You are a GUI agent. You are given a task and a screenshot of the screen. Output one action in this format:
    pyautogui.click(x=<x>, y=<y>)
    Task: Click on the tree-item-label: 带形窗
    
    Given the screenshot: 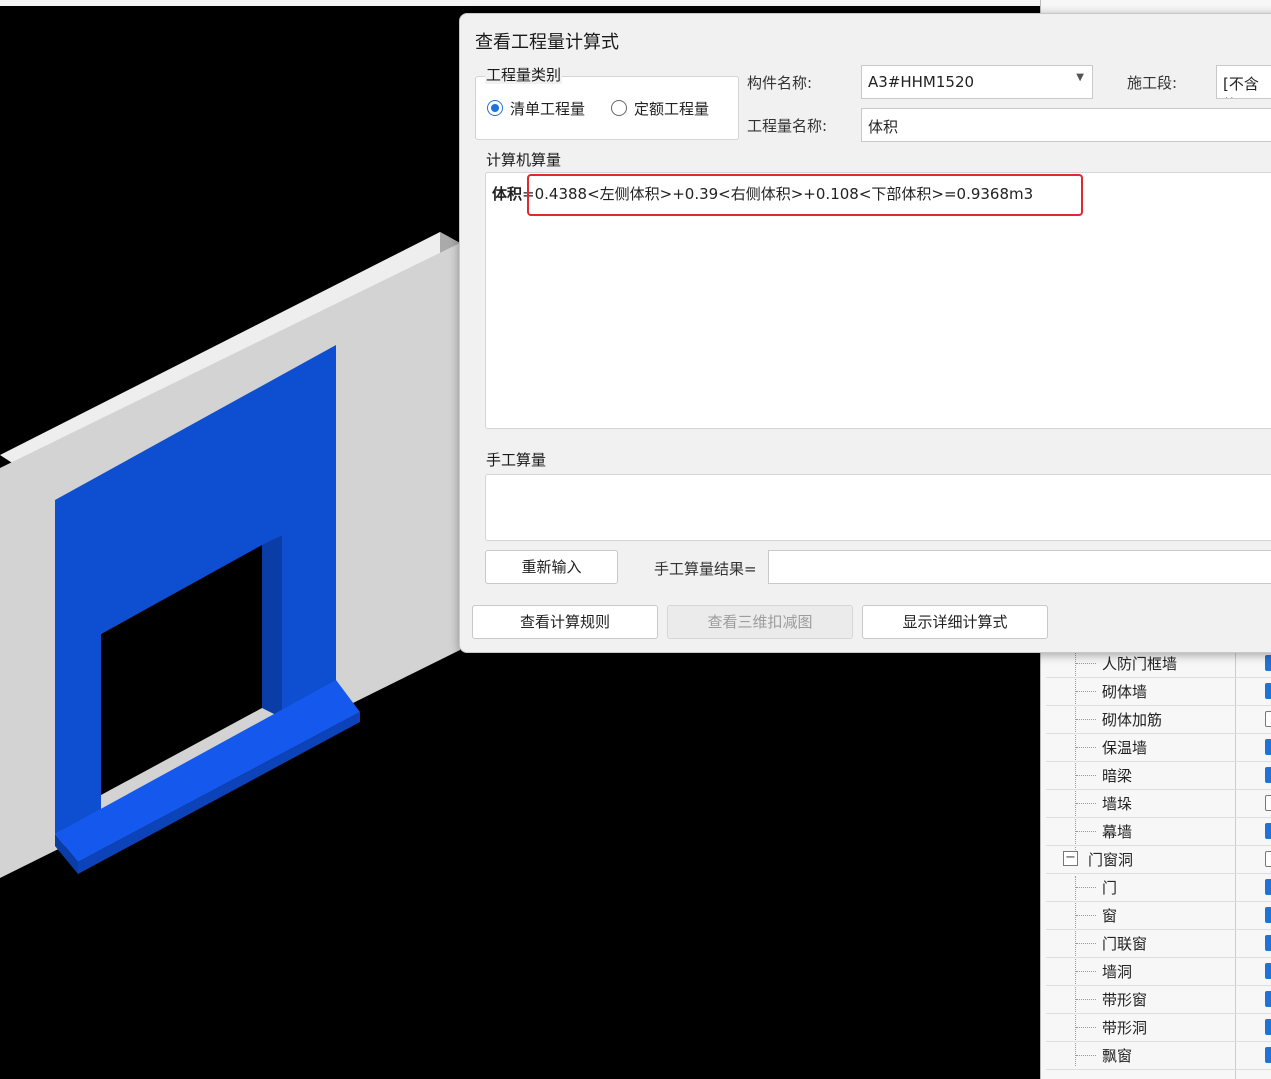 What is the action you would take?
    pyautogui.click(x=1125, y=1000)
    